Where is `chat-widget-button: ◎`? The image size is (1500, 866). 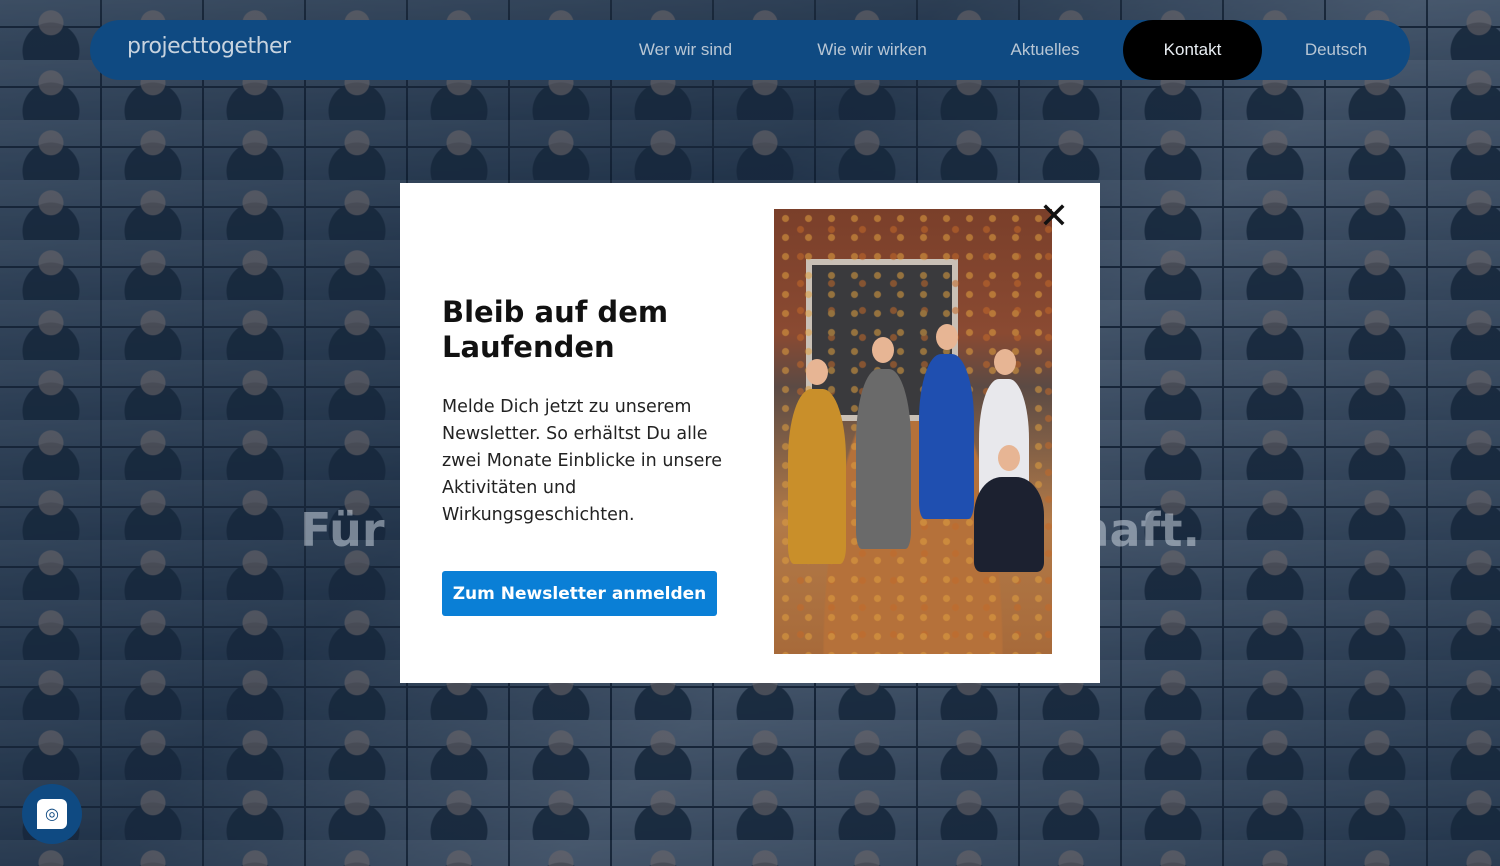
chat-widget-button: ◎ is located at coordinates (52, 814).